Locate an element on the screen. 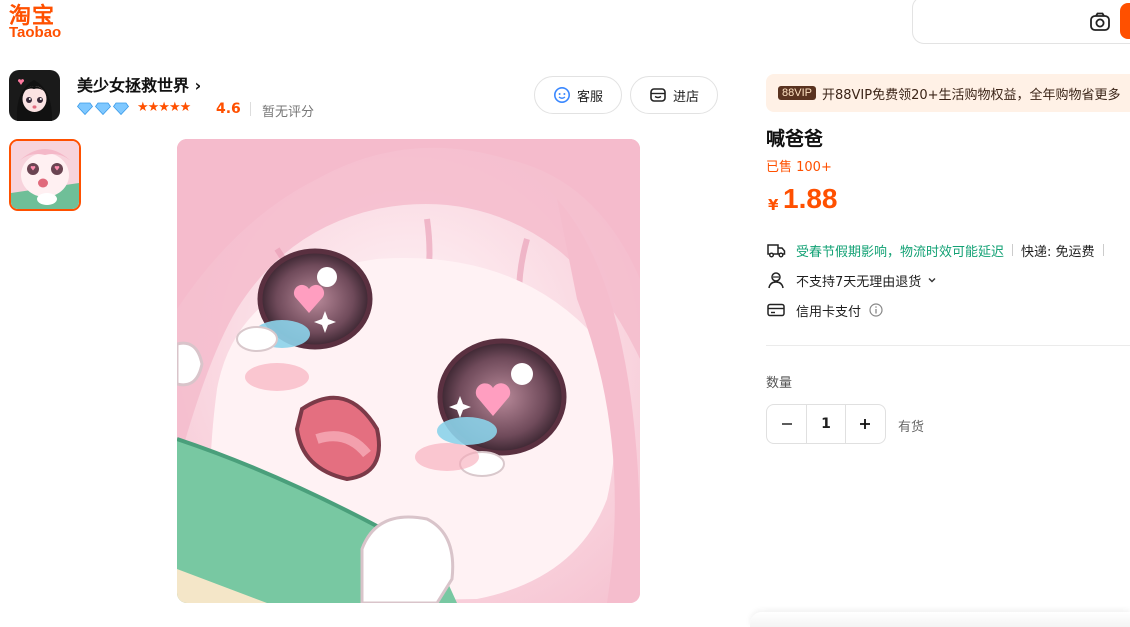 Image resolution: width=1130 pixels, height=627 pixels. stock-status: 有货 is located at coordinates (911, 427).